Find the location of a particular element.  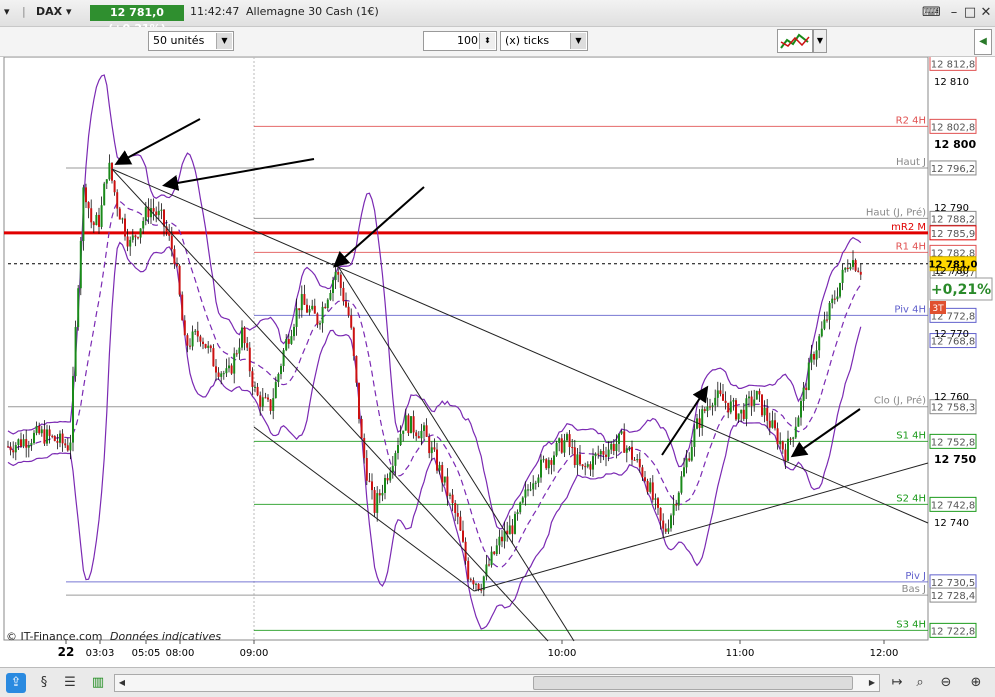

level-value: 12 796,2 is located at coordinates (953, 169).